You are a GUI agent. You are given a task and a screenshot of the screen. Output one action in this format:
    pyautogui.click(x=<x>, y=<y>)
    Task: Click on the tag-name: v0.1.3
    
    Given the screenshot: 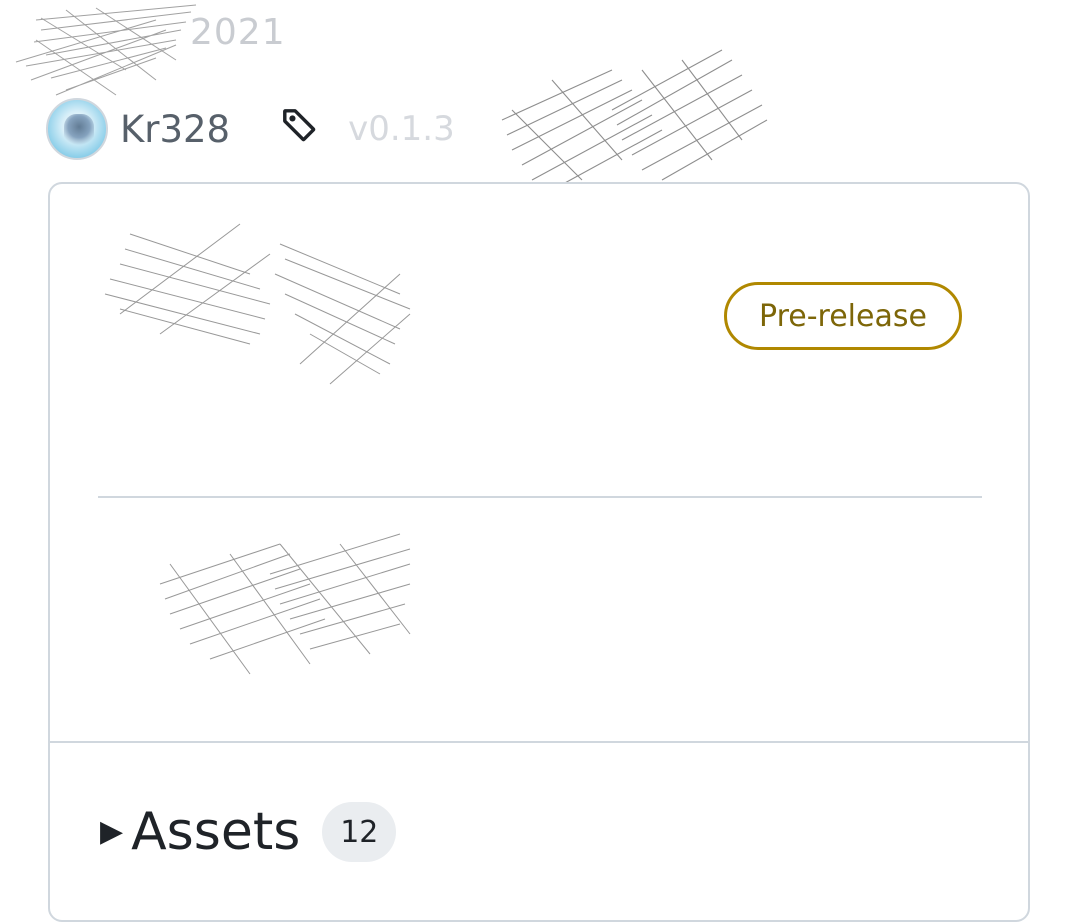 What is the action you would take?
    pyautogui.click(x=401, y=129)
    